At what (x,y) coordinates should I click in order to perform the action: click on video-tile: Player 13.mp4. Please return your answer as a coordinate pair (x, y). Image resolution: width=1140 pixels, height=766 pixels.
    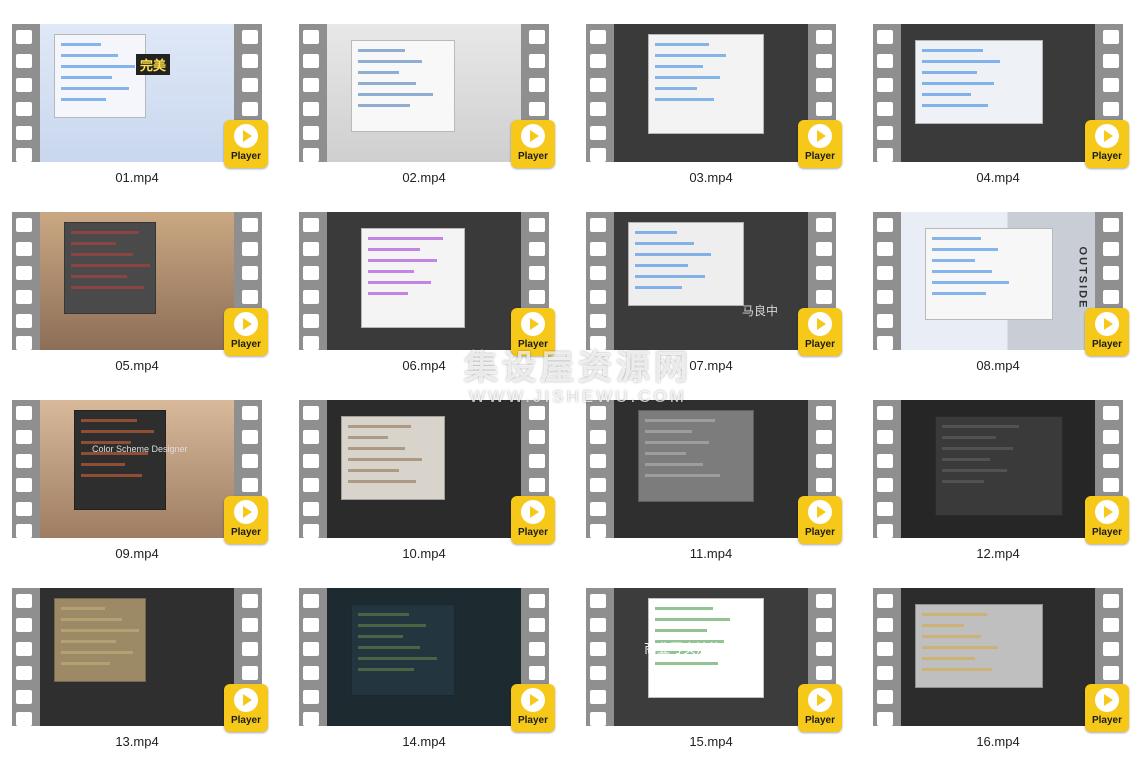
    Looking at the image, I should click on (140, 673).